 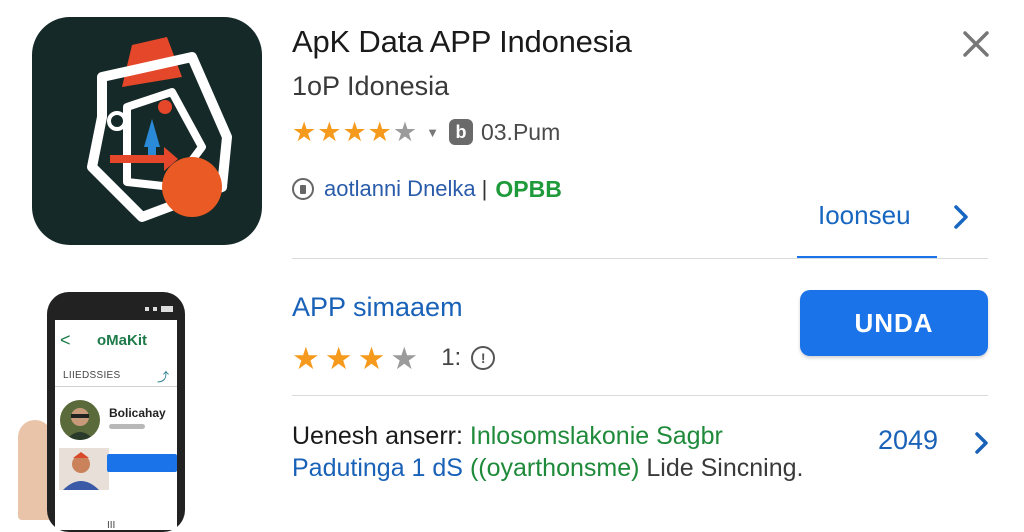 I want to click on phone-contact-subtitle, so click(x=127, y=426).